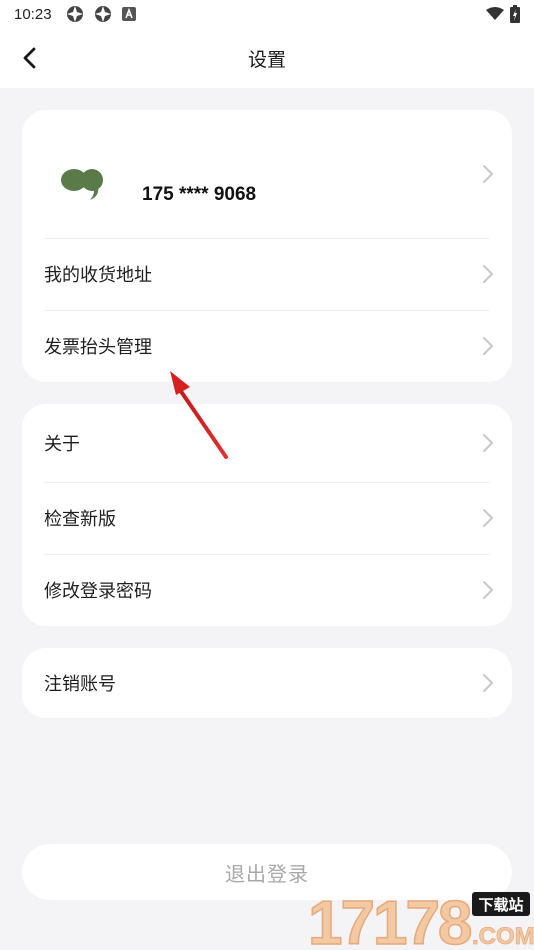 This screenshot has width=534, height=950. I want to click on svg-text: 17178, so click(389, 919).